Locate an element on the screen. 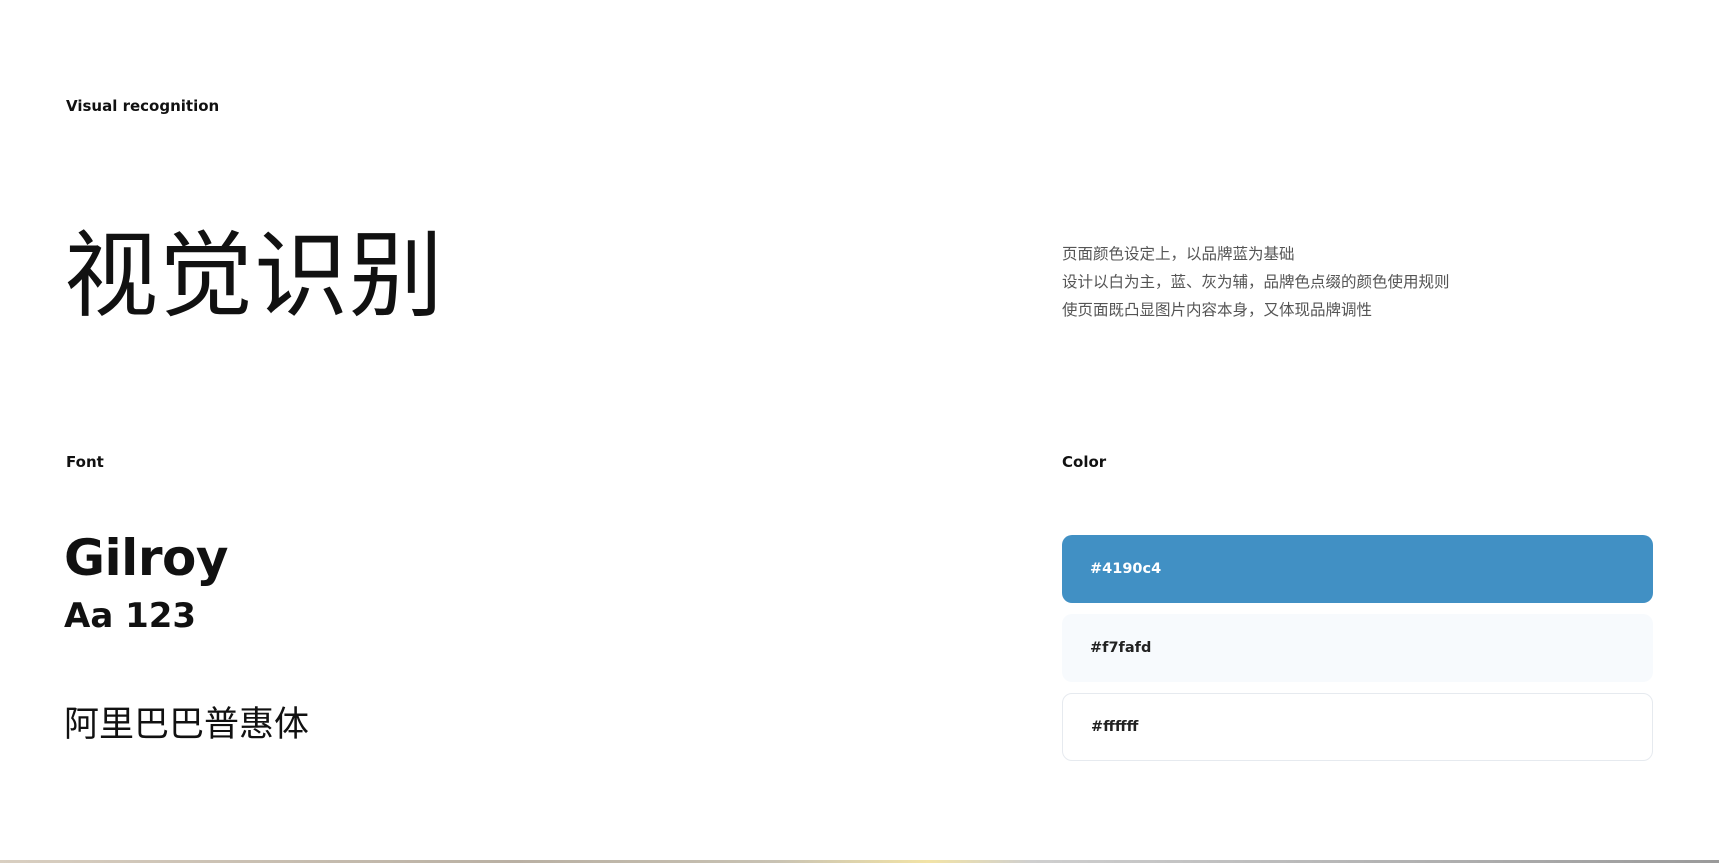 The image size is (1719, 863). color-swatch-label: #ffffff is located at coordinates (1115, 727).